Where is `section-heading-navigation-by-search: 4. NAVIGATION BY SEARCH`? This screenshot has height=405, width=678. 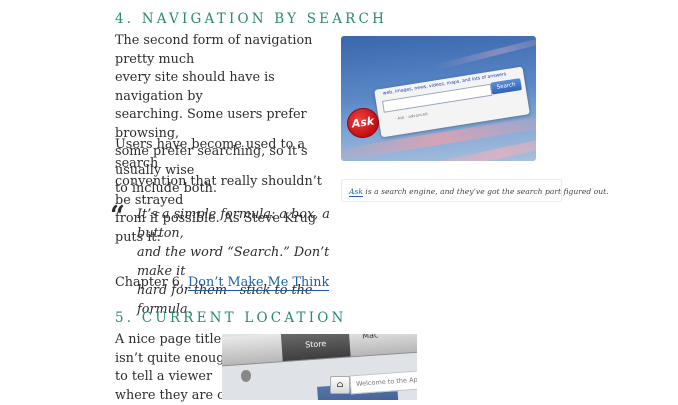
section-heading-navigation-by-search: 4. NAVIGATION BY SEARCH is located at coordinates (251, 19).